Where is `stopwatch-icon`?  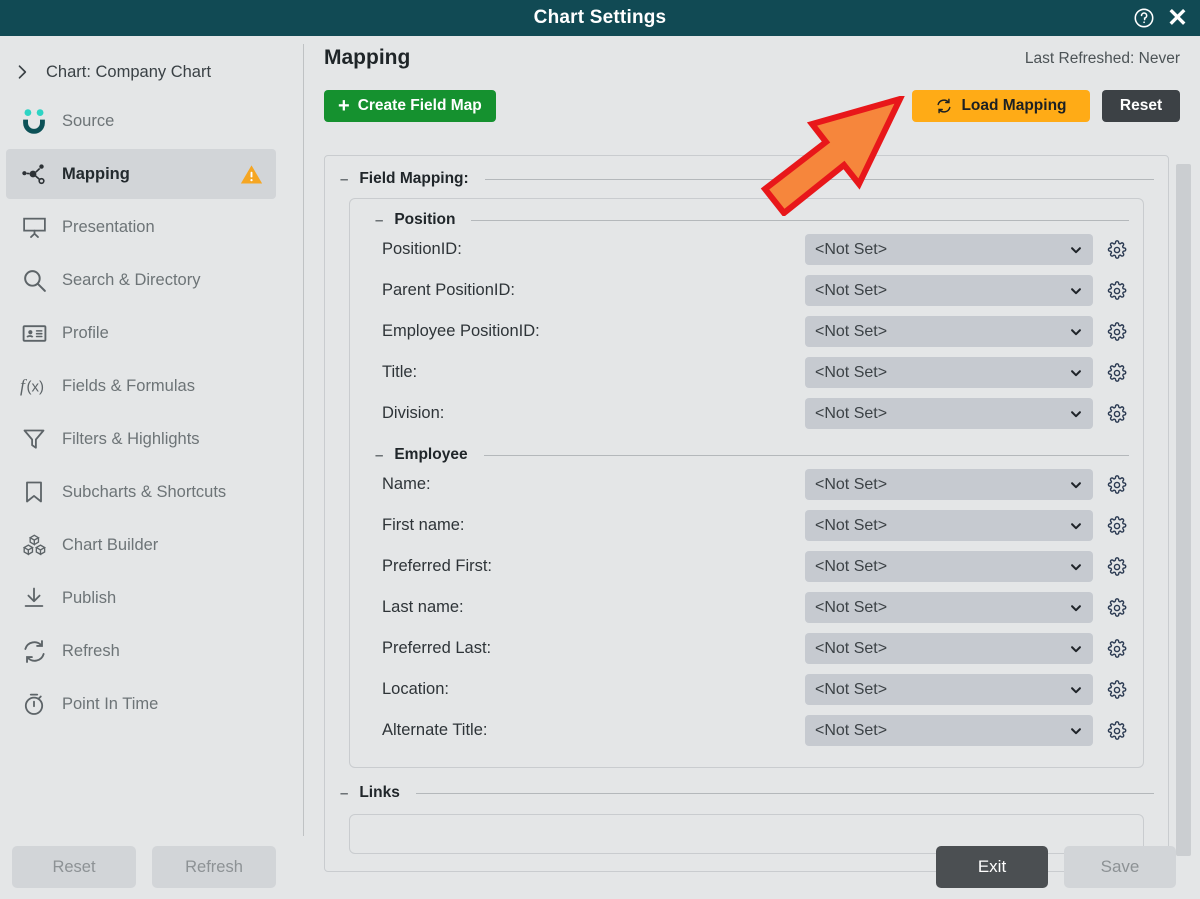 stopwatch-icon is located at coordinates (34, 704).